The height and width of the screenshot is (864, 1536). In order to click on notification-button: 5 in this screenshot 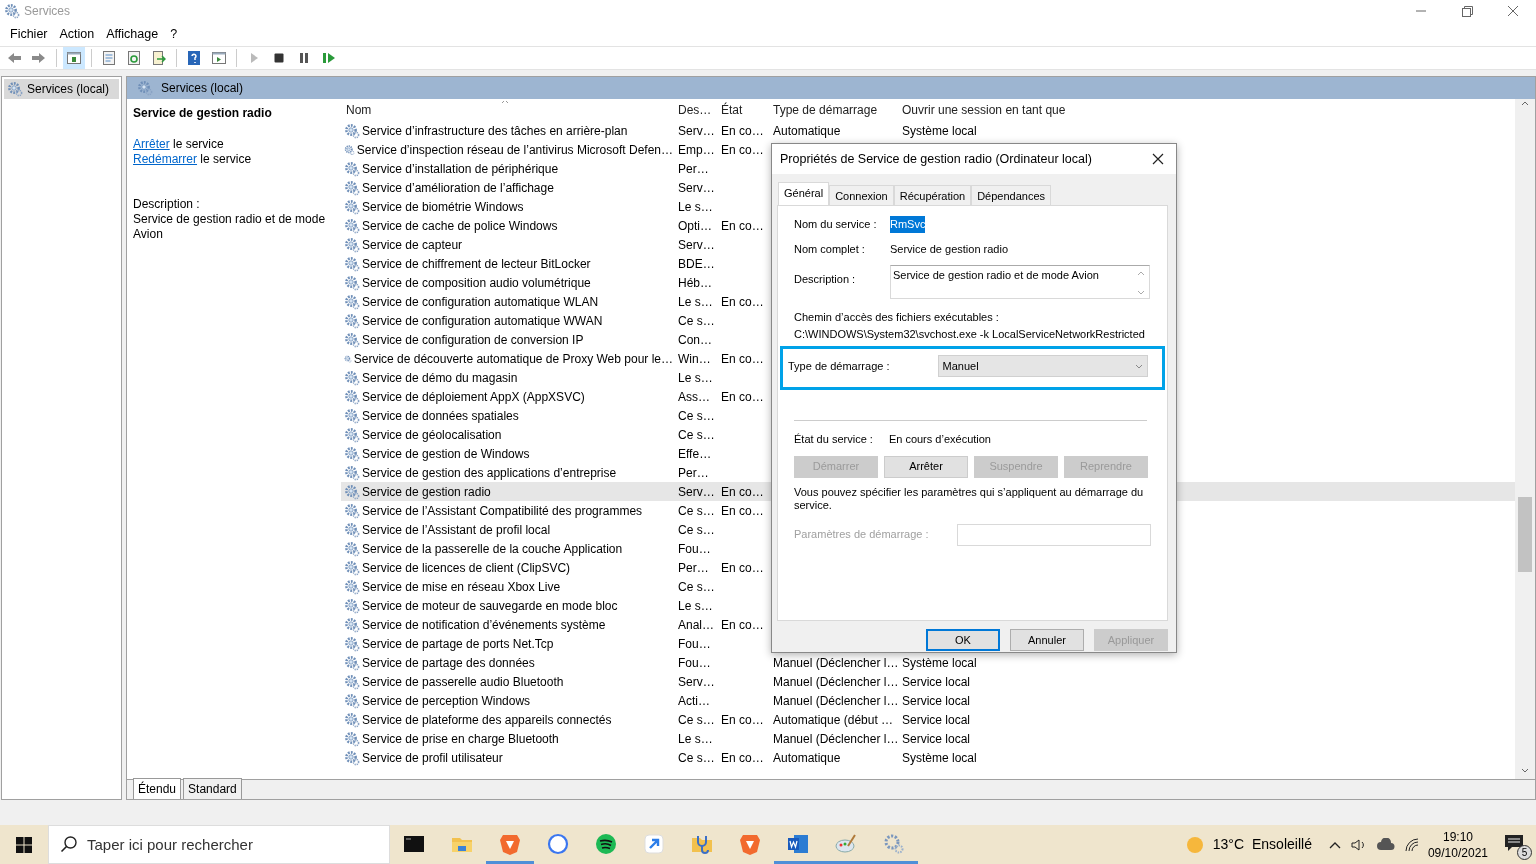, I will do `click(1517, 844)`.